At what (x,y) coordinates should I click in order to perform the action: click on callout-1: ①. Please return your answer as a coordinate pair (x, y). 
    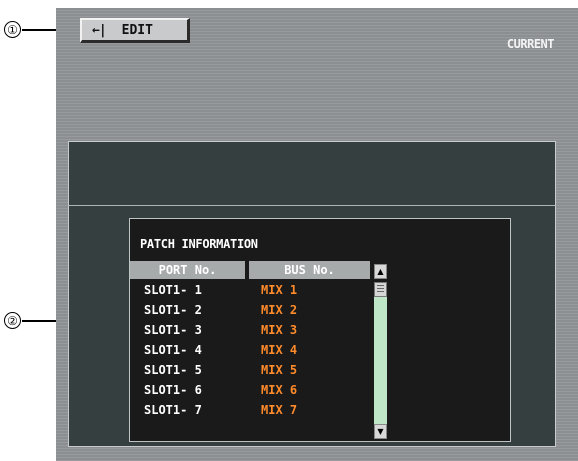
    Looking at the image, I should click on (12, 29).